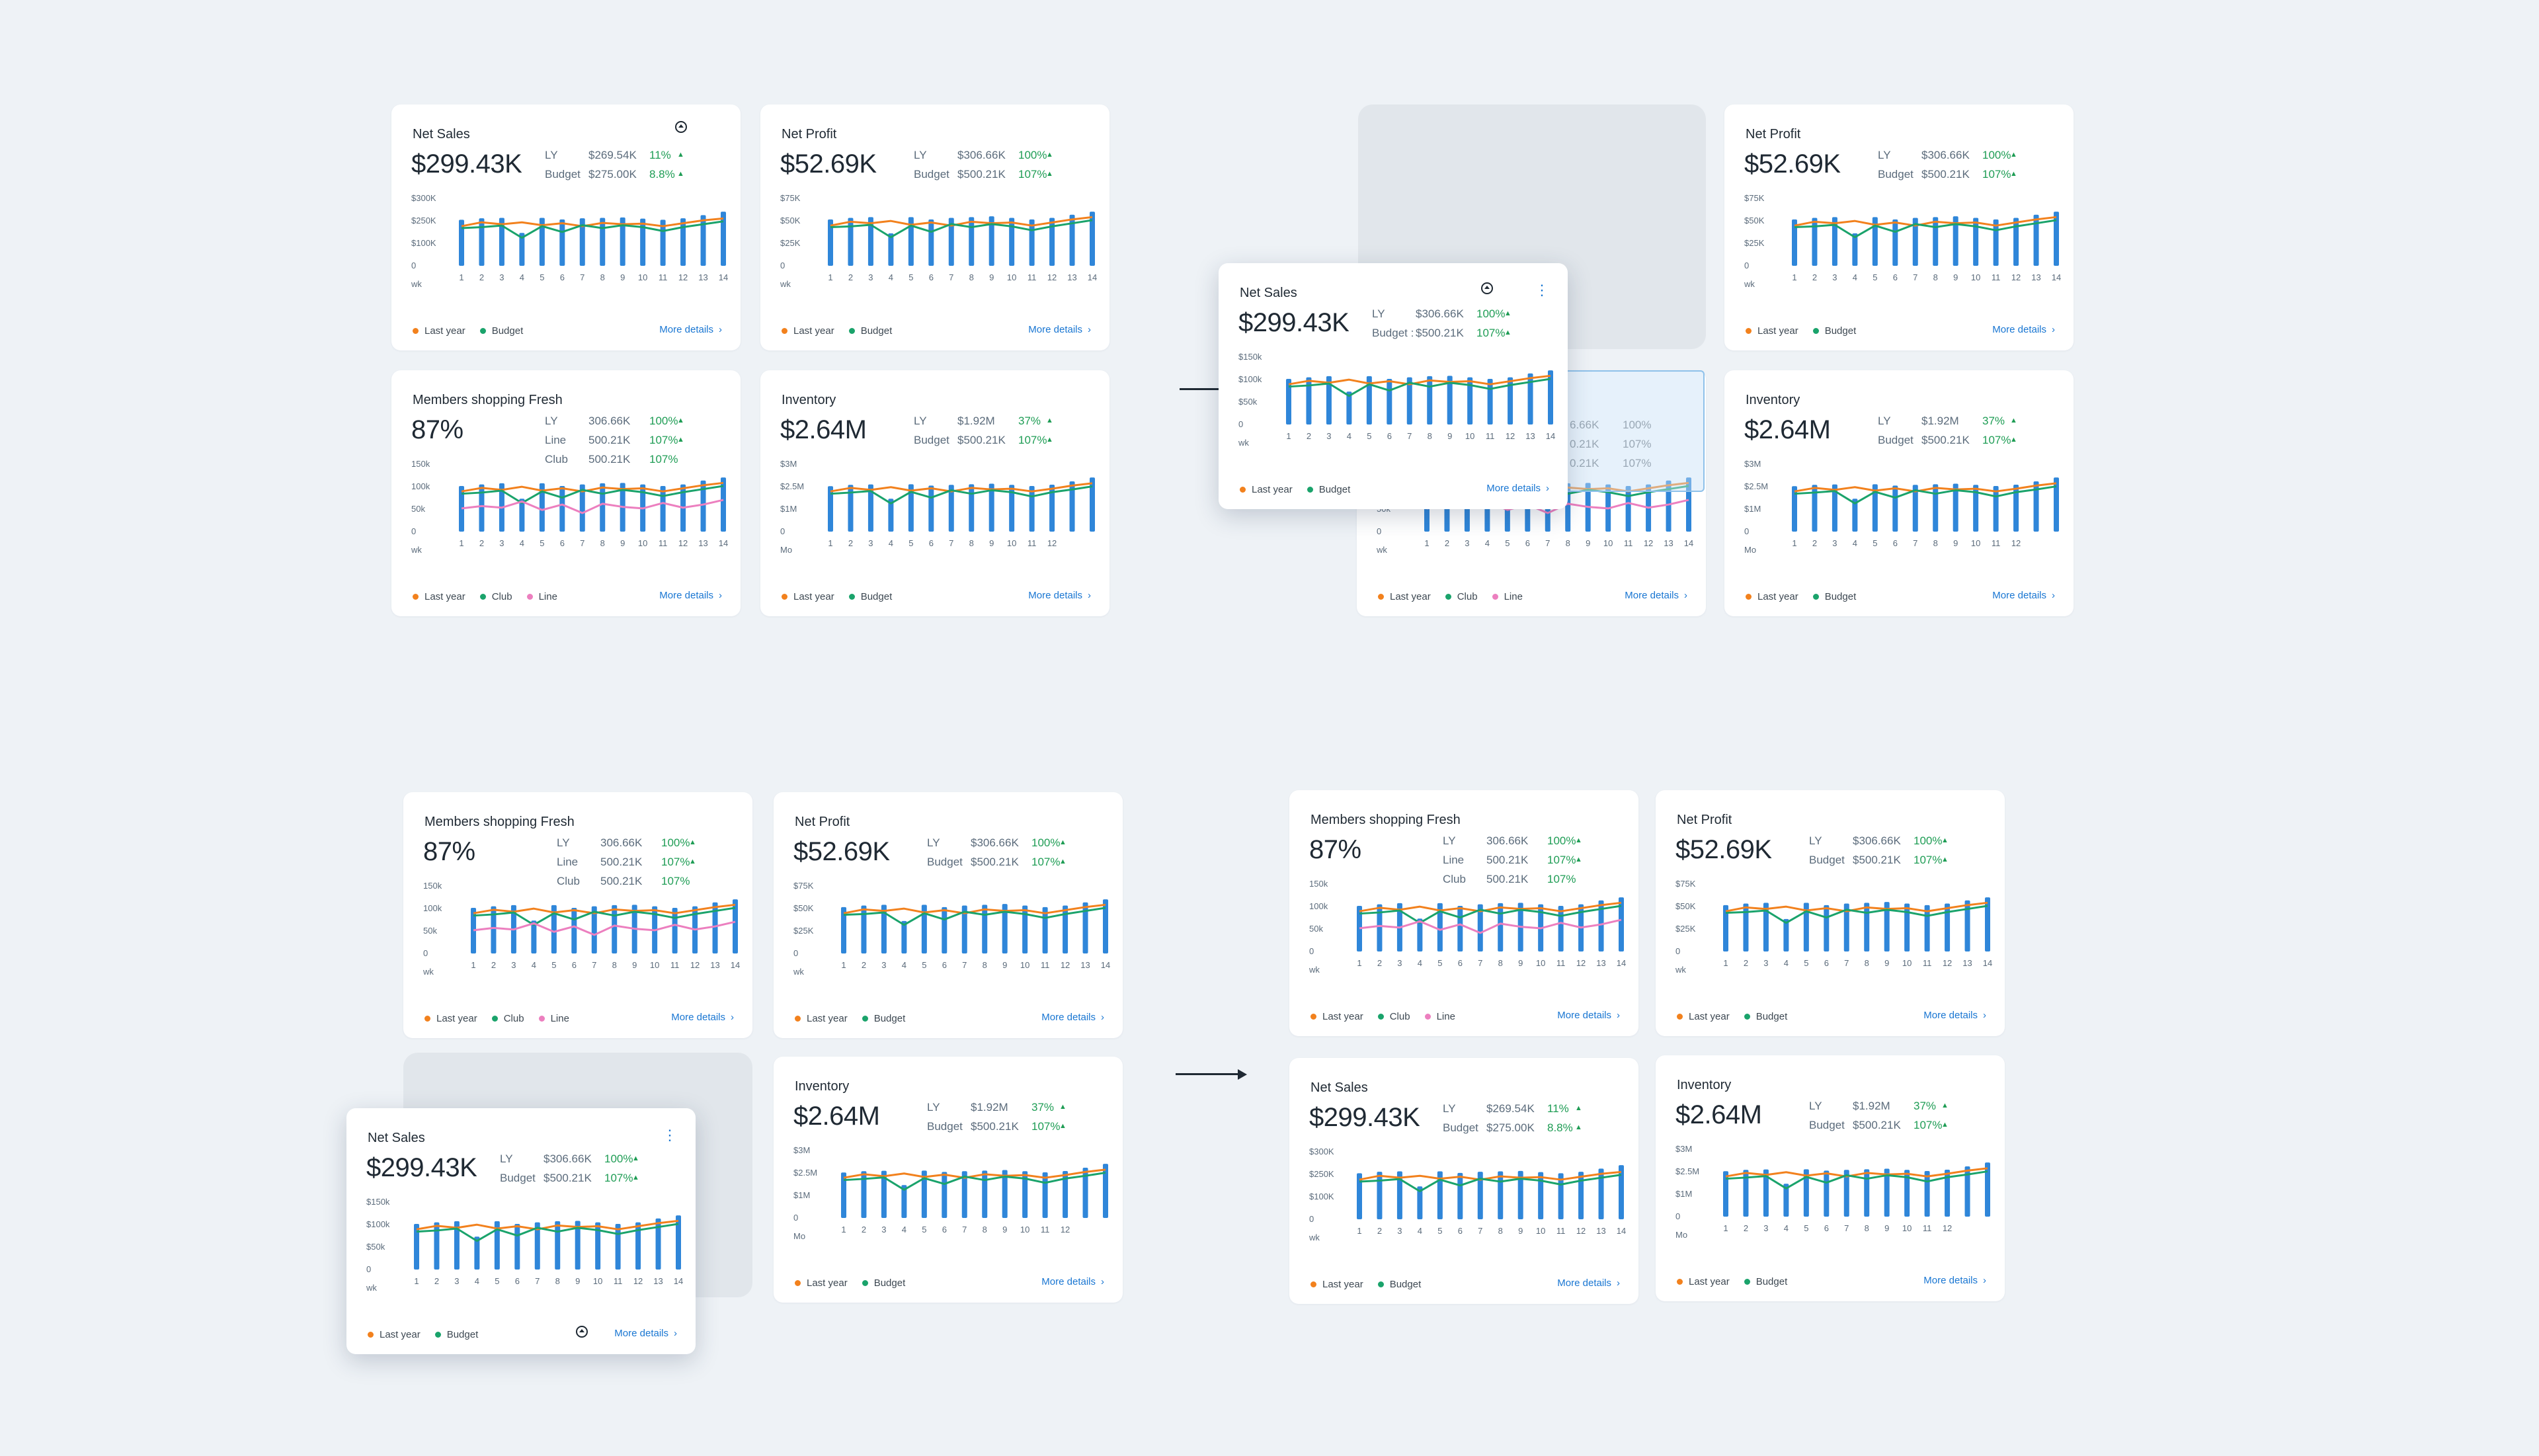 This screenshot has width=2539, height=1456. What do you see at coordinates (613, 174) in the screenshot?
I see `stat-value: $275.00K` at bounding box center [613, 174].